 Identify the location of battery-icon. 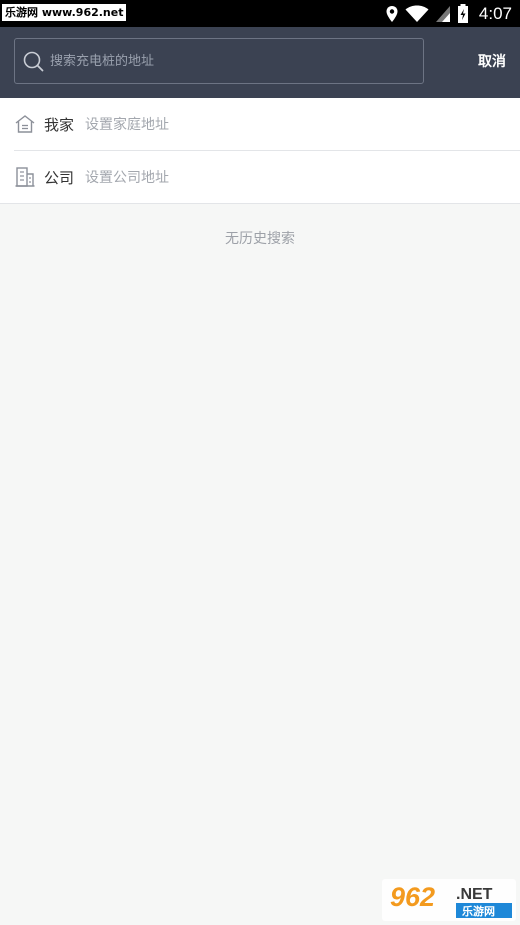
(463, 13).